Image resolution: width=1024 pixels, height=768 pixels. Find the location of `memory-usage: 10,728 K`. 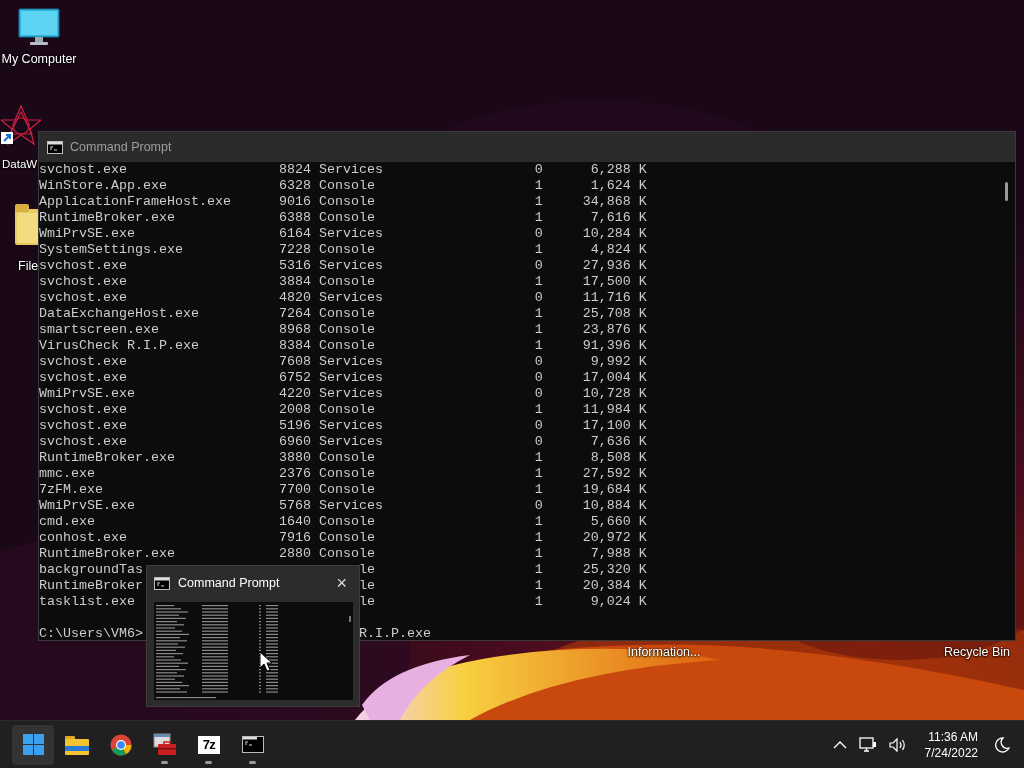

memory-usage: 10,728 K is located at coordinates (614, 393).